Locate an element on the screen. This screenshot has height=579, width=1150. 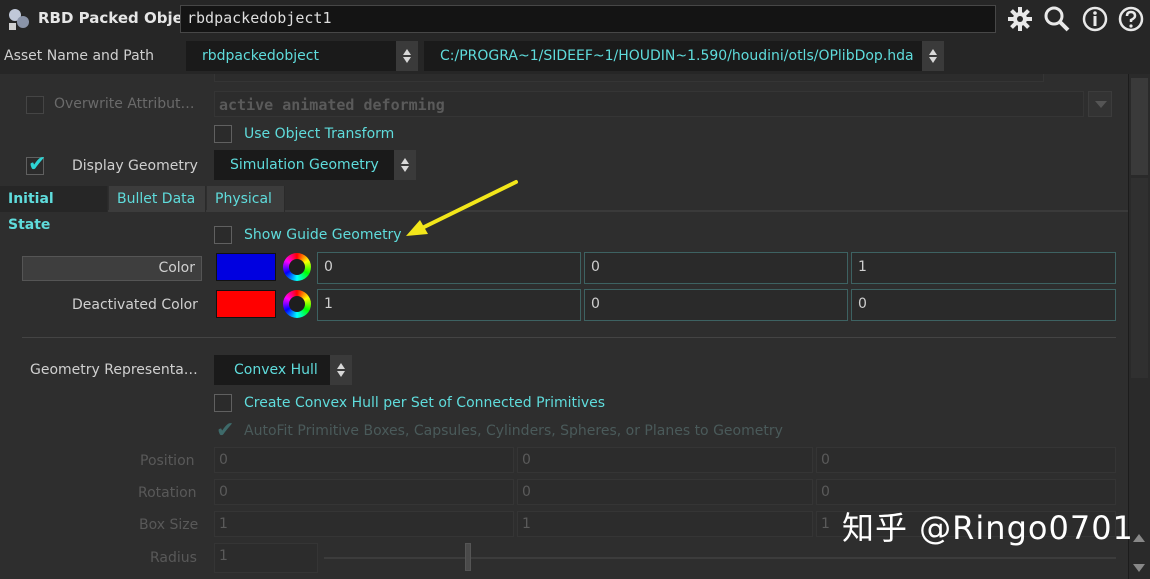
radius-label: Radius is located at coordinates (173, 558).